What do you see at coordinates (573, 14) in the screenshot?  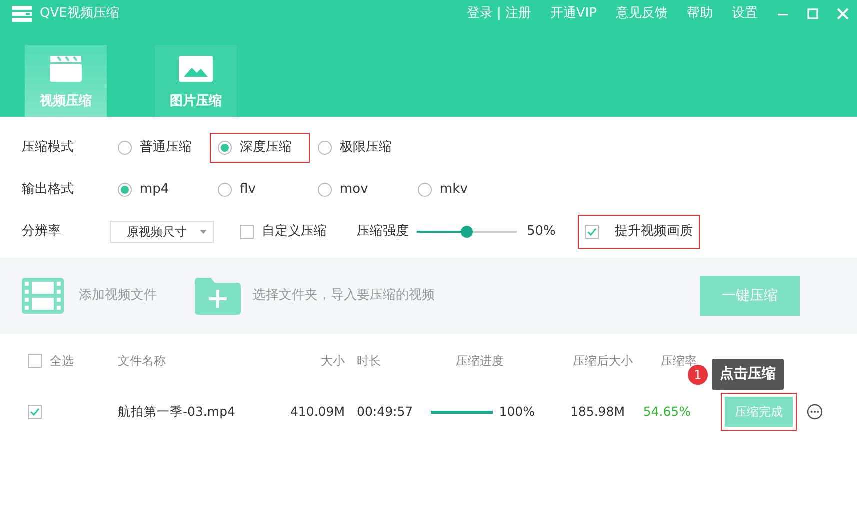 I see `menu-link: 开通VIP` at bounding box center [573, 14].